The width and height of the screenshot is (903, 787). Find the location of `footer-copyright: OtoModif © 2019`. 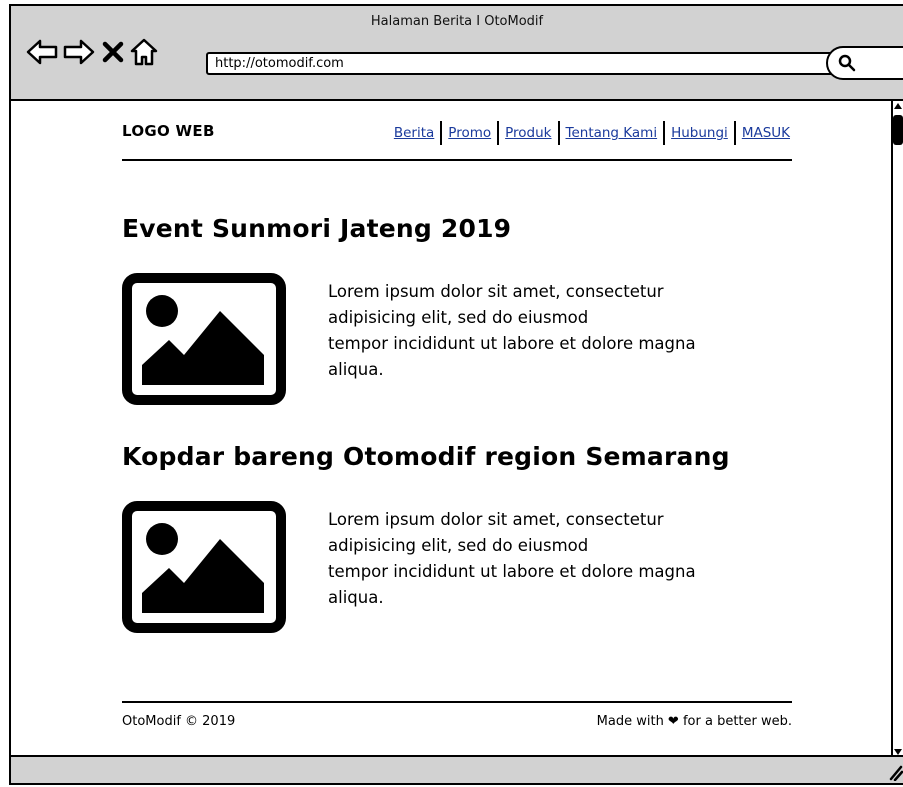

footer-copyright: OtoModif © 2019 is located at coordinates (179, 721).